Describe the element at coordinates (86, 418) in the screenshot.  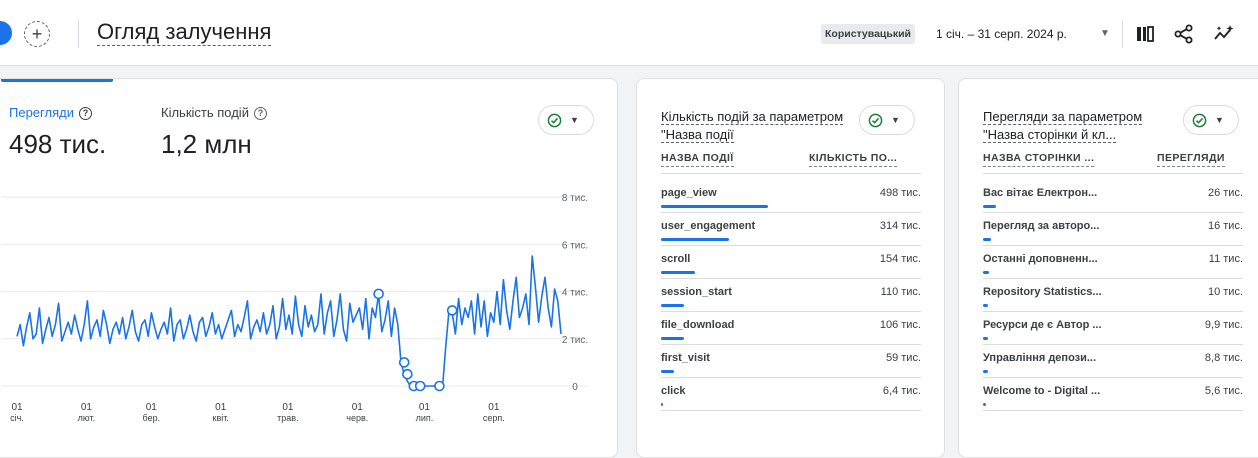
I see `x-tick-month: лют.` at that location.